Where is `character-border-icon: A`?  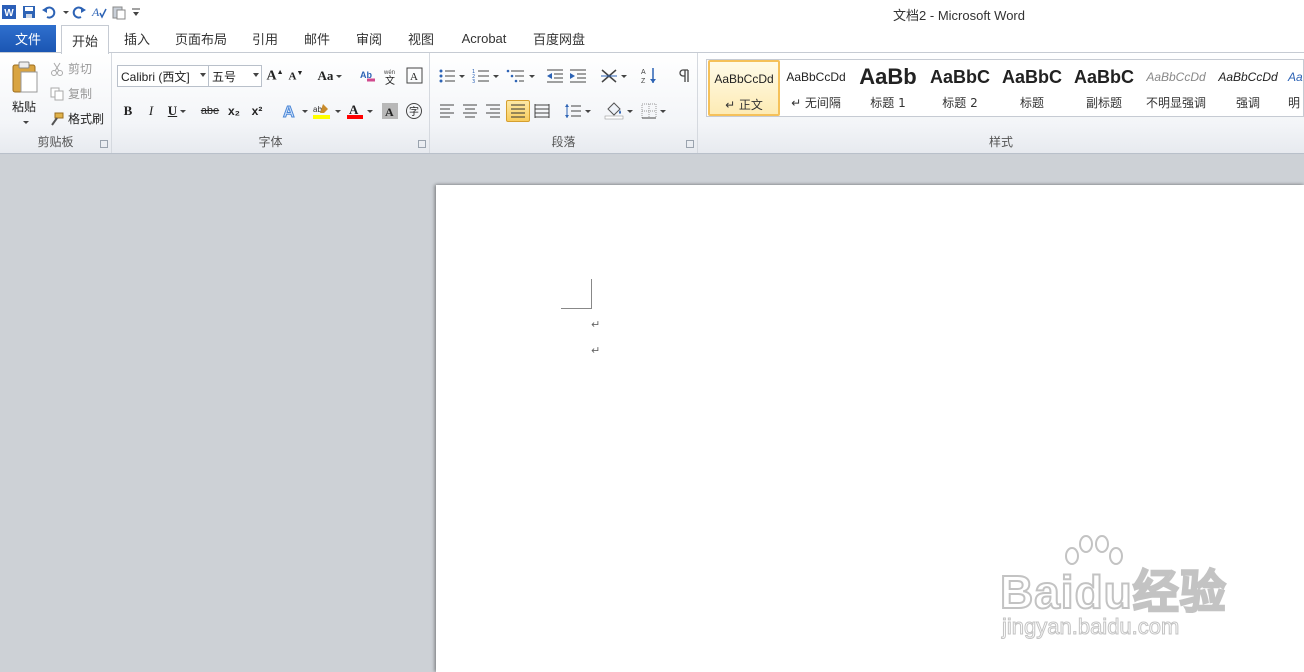 character-border-icon: A is located at coordinates (414, 75).